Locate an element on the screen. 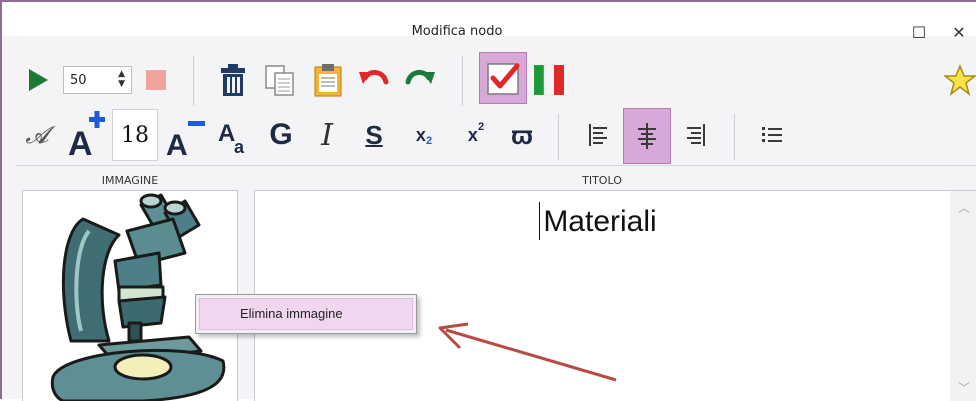 The image size is (976, 401). title-text-editor: Materiali is located at coordinates (600, 222).